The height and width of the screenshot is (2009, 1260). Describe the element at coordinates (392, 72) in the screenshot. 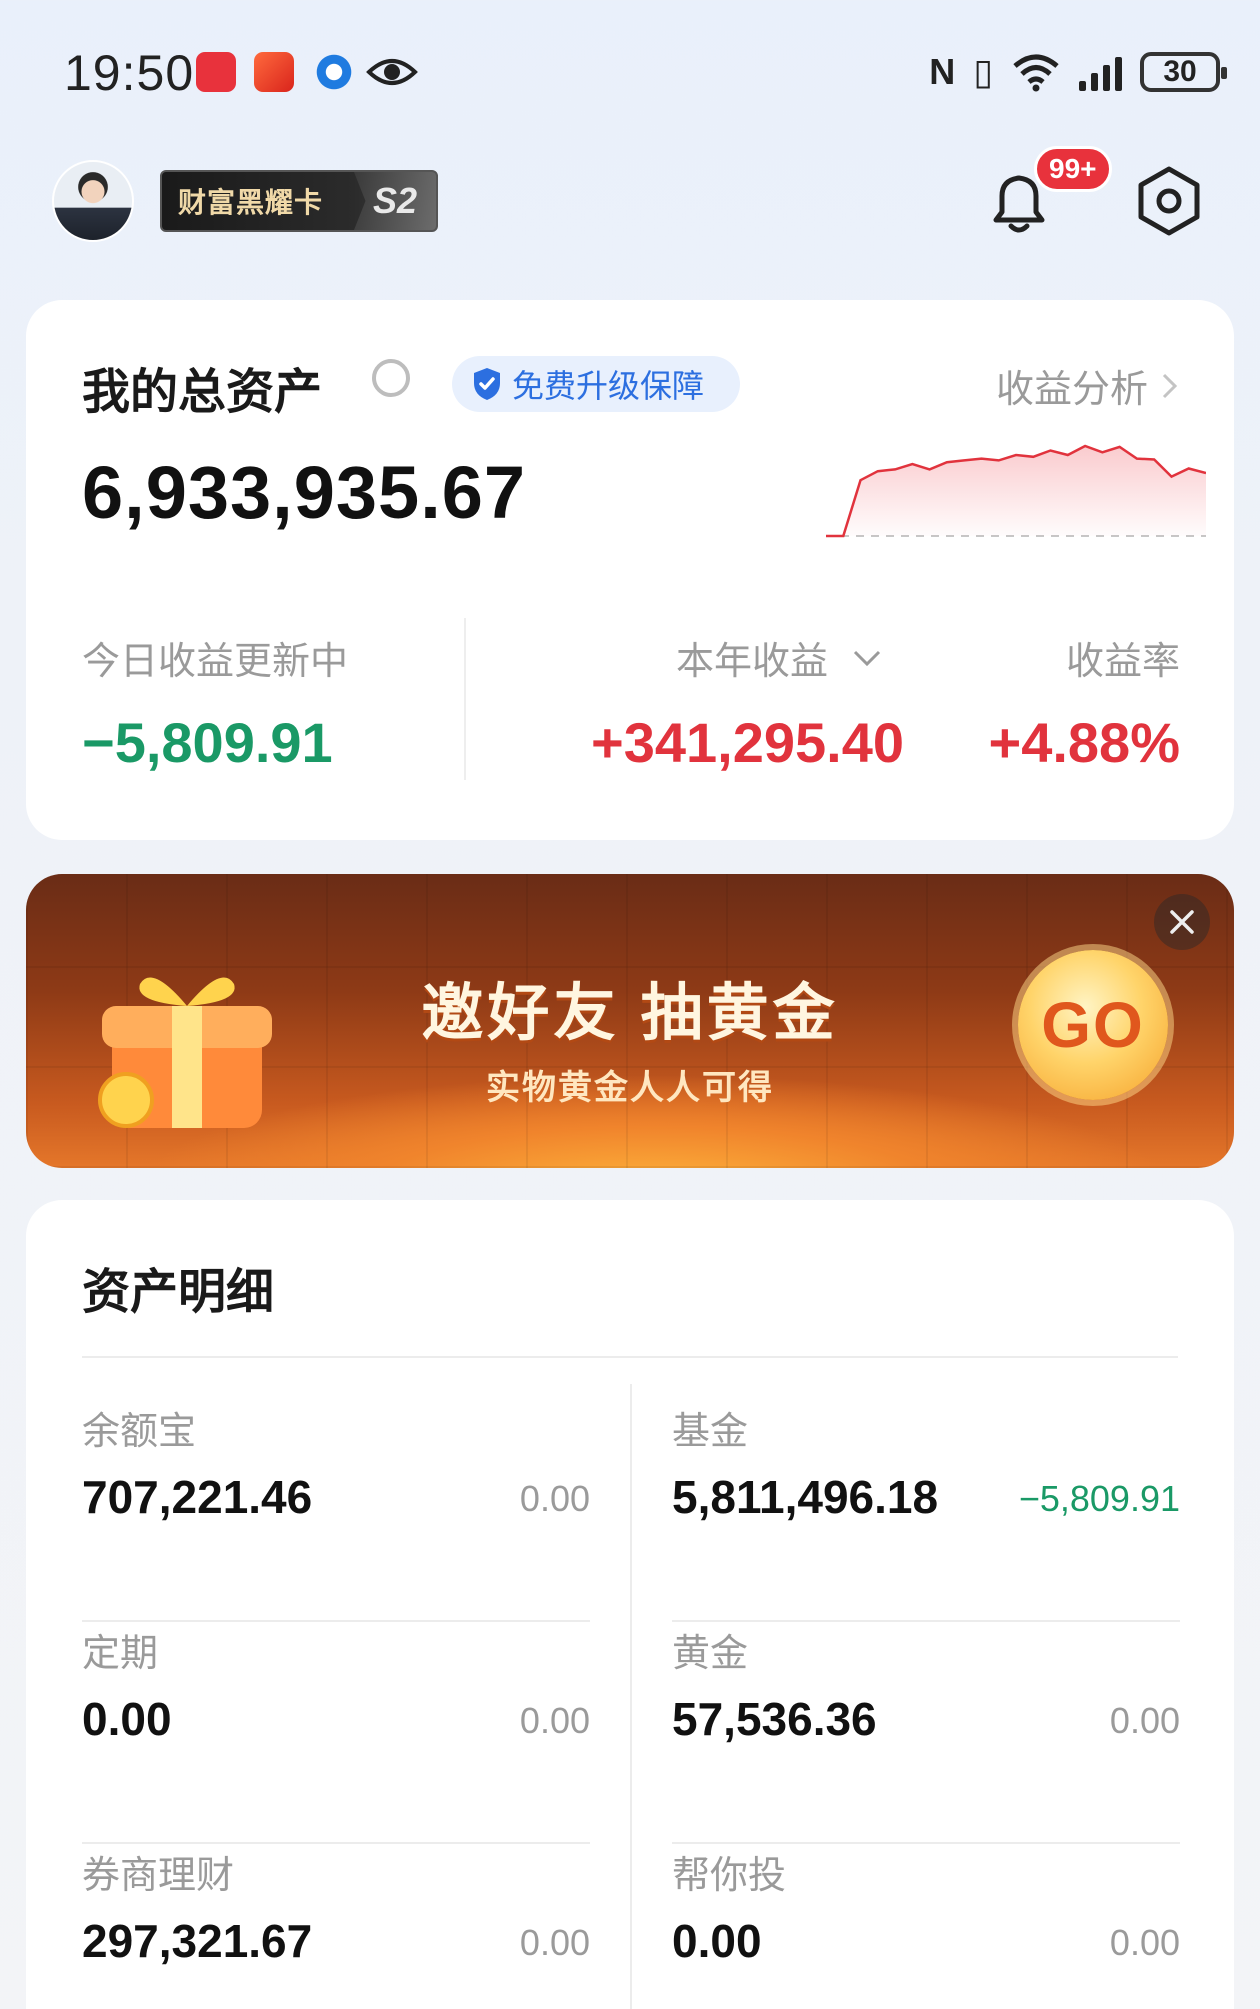

I see `eye-app-icon` at that location.